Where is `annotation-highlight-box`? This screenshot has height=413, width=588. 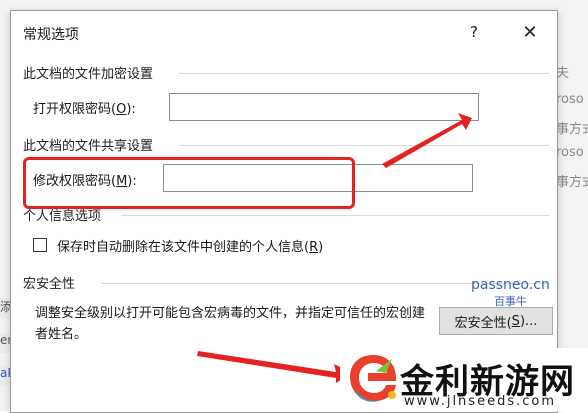 annotation-highlight-box is located at coordinates (189, 183).